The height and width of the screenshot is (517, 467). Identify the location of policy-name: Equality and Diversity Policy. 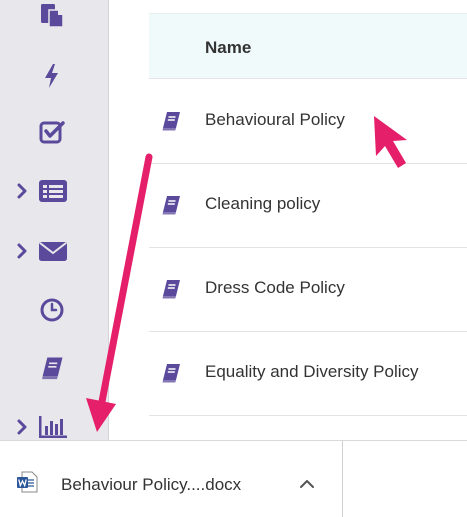
(312, 372).